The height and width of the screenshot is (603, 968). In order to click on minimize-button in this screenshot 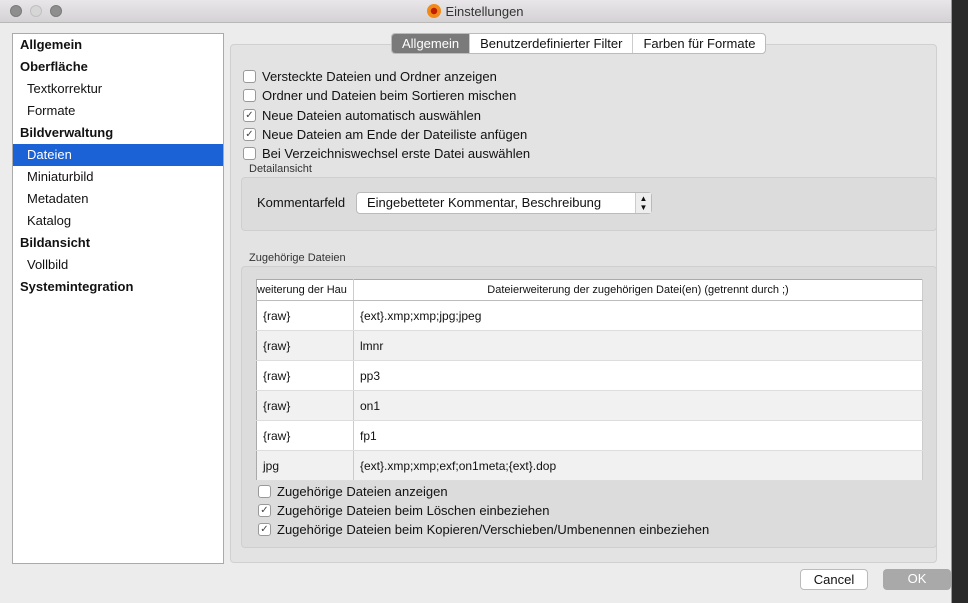, I will do `click(36, 11)`.